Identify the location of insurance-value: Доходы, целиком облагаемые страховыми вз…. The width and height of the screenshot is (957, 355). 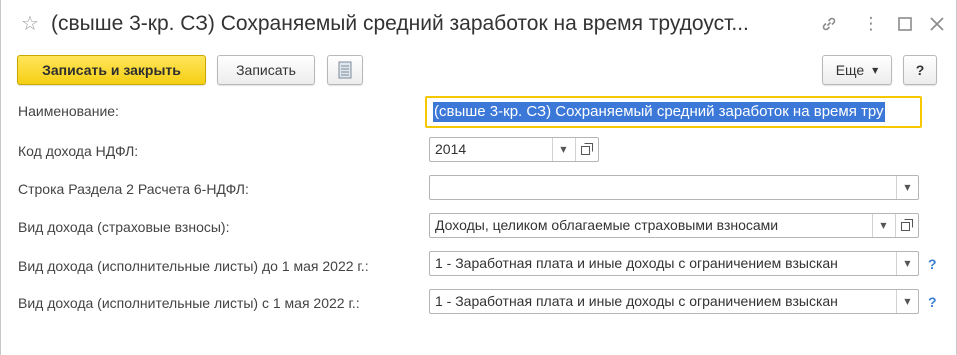
(607, 225).